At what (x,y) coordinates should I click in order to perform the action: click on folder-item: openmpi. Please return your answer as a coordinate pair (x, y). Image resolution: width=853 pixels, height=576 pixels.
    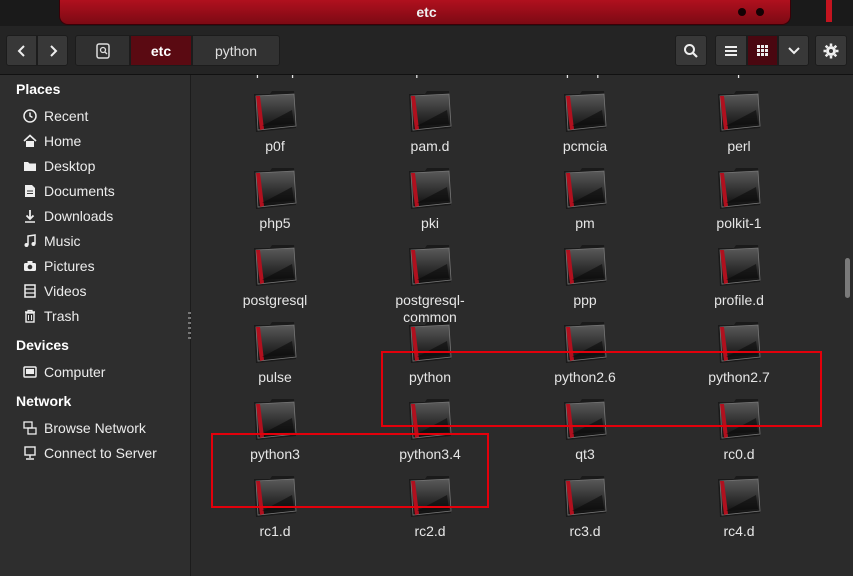
    Looking at the image, I should click on (275, 77).